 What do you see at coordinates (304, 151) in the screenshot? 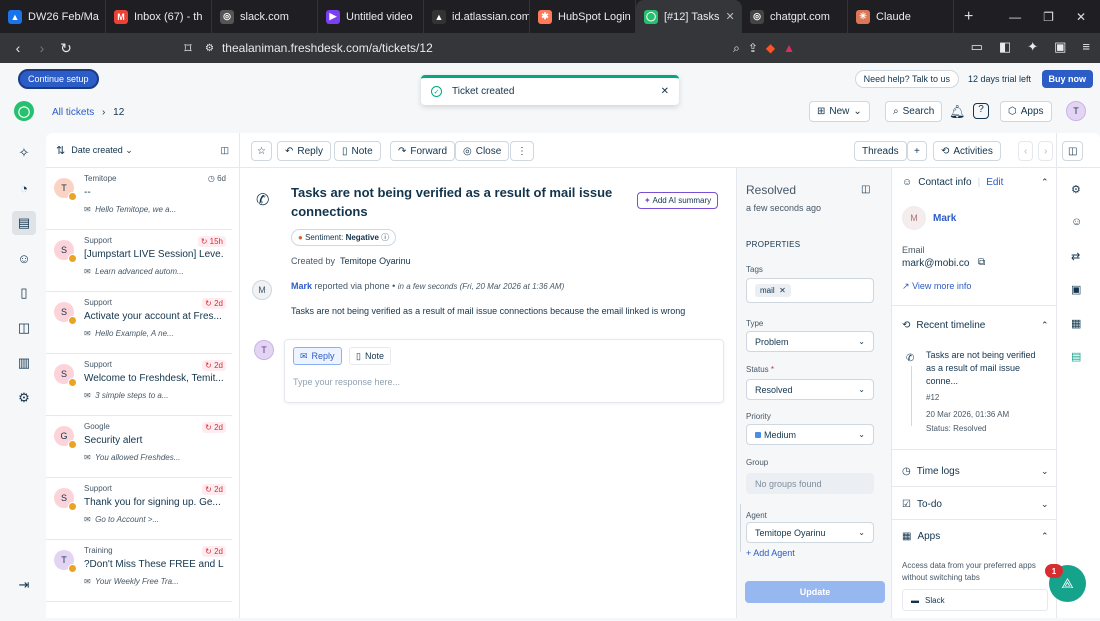
I see `reply-button: ↶ Reply` at bounding box center [304, 151].